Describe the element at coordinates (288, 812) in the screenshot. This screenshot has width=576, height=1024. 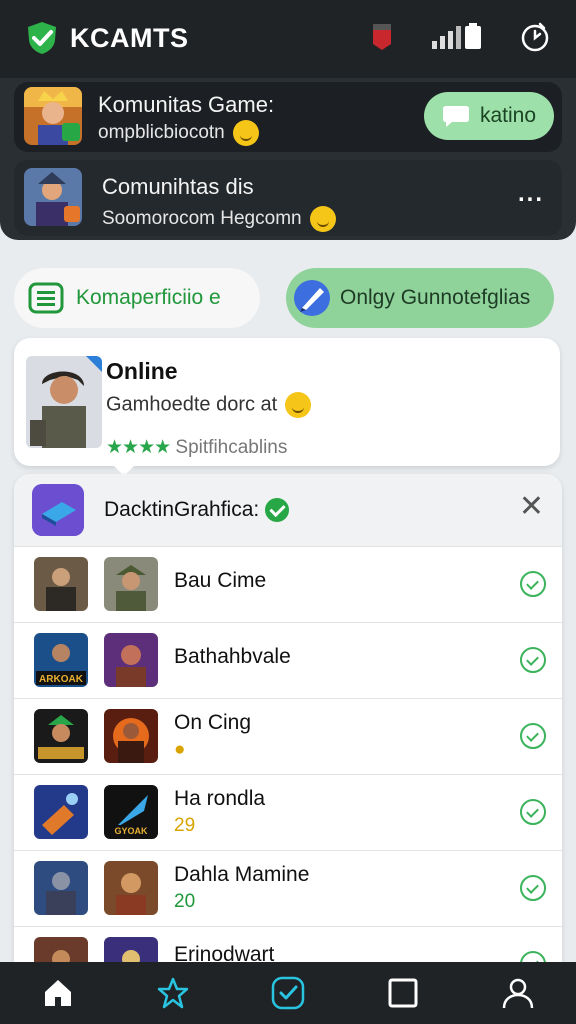
I see `list-row: GYOAK Ha rondla 29` at that location.